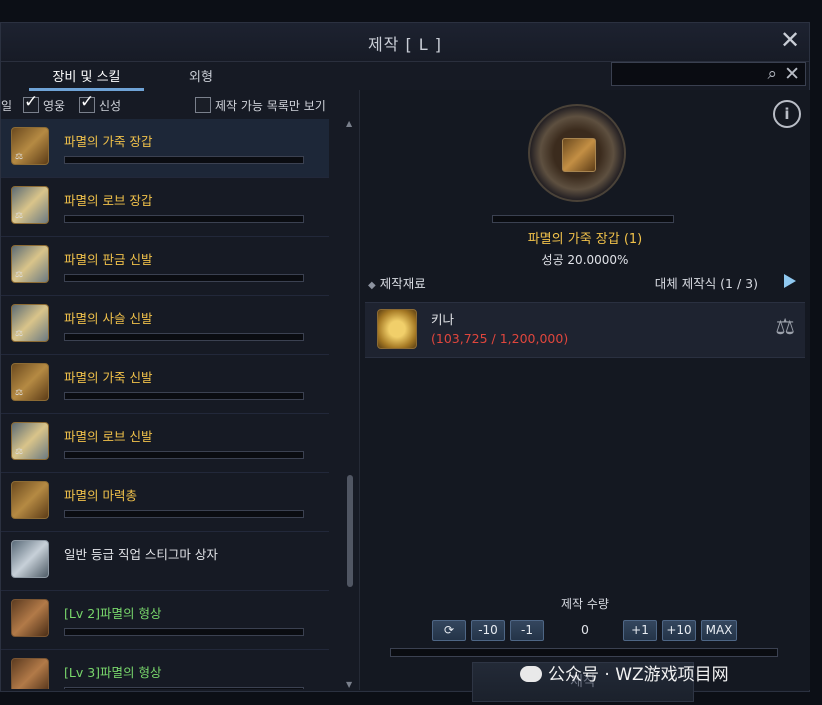 The width and height of the screenshot is (822, 705). Describe the element at coordinates (113, 672) in the screenshot. I see `item-name: [Lv 3]파멸의 형상` at that location.